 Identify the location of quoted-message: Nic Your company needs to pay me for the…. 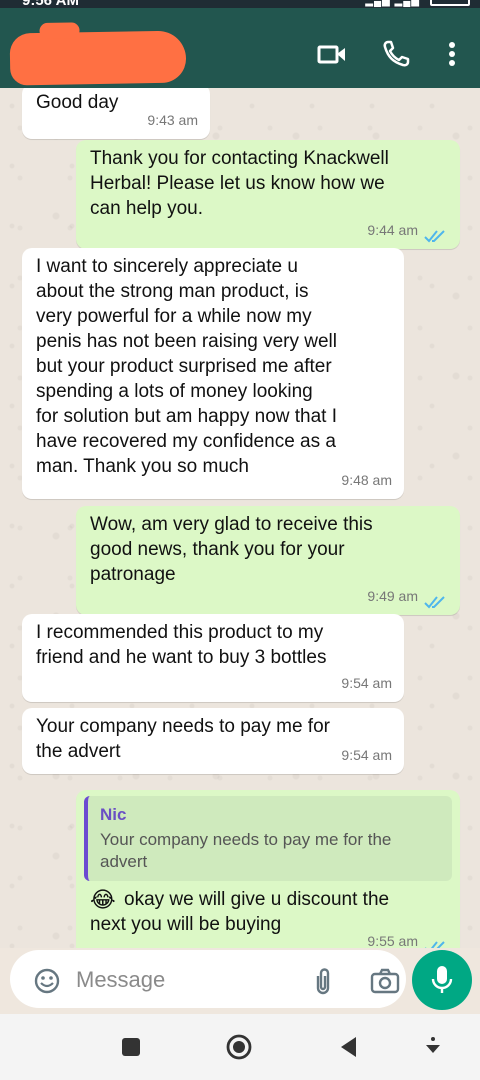
(268, 838).